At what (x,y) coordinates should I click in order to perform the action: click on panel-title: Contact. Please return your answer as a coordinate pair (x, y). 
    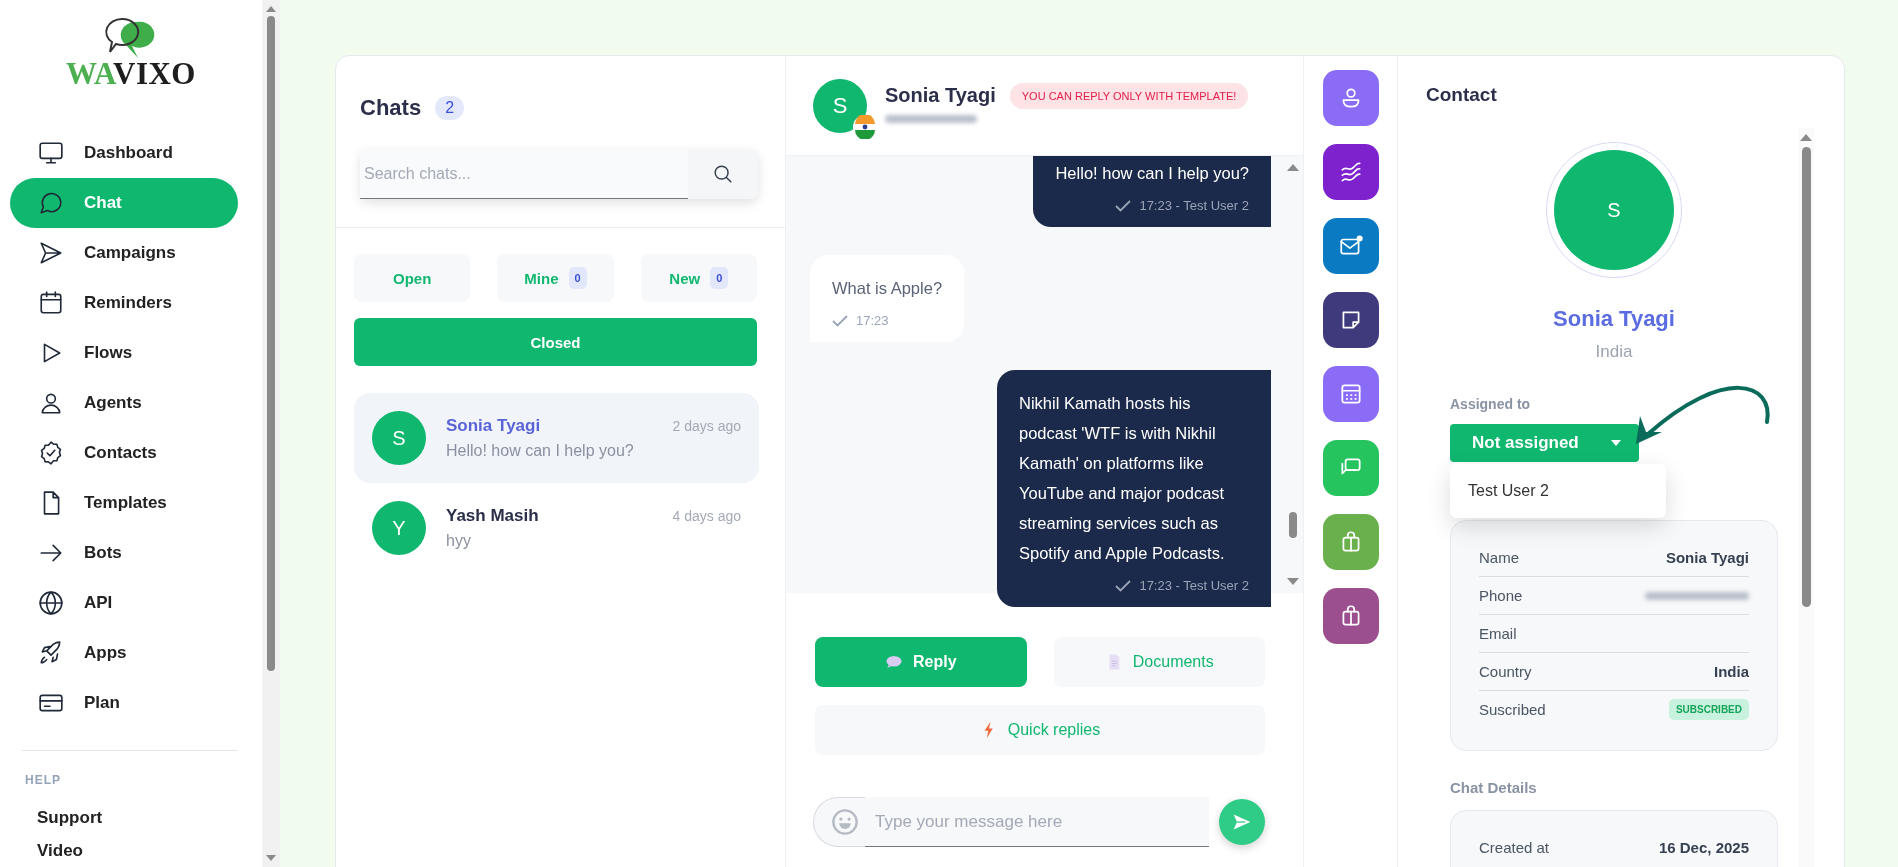
    Looking at the image, I should click on (1461, 94).